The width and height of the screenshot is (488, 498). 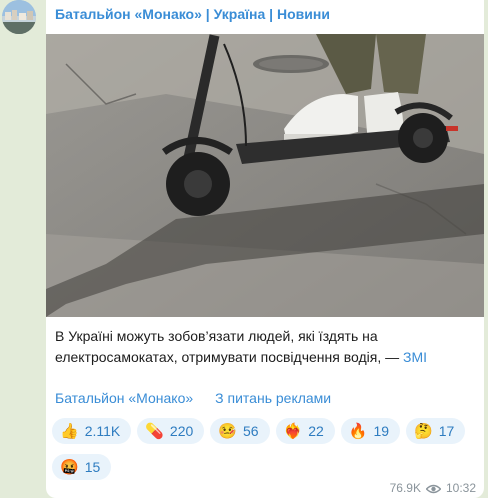 What do you see at coordinates (82, 467) in the screenshot?
I see `reaction-angry-symbols: 🤬 15` at bounding box center [82, 467].